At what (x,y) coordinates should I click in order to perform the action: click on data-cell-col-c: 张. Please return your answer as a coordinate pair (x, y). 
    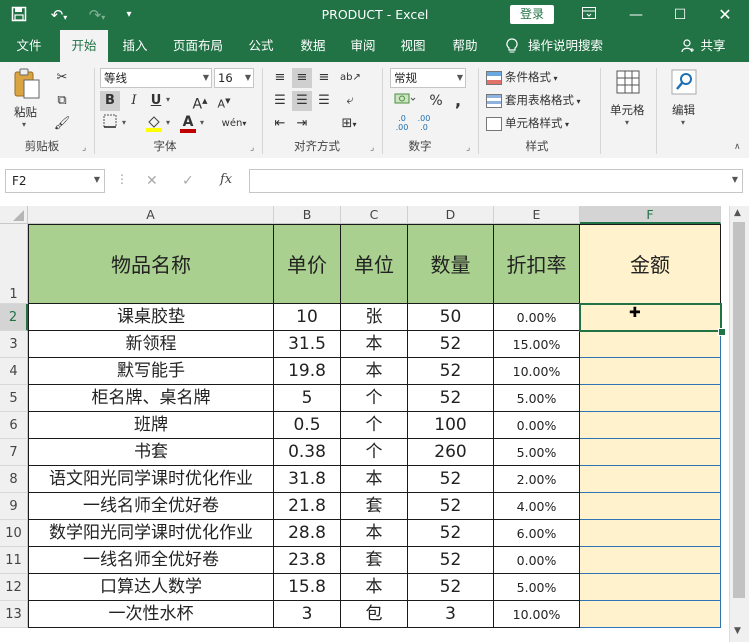
    Looking at the image, I should click on (374, 317).